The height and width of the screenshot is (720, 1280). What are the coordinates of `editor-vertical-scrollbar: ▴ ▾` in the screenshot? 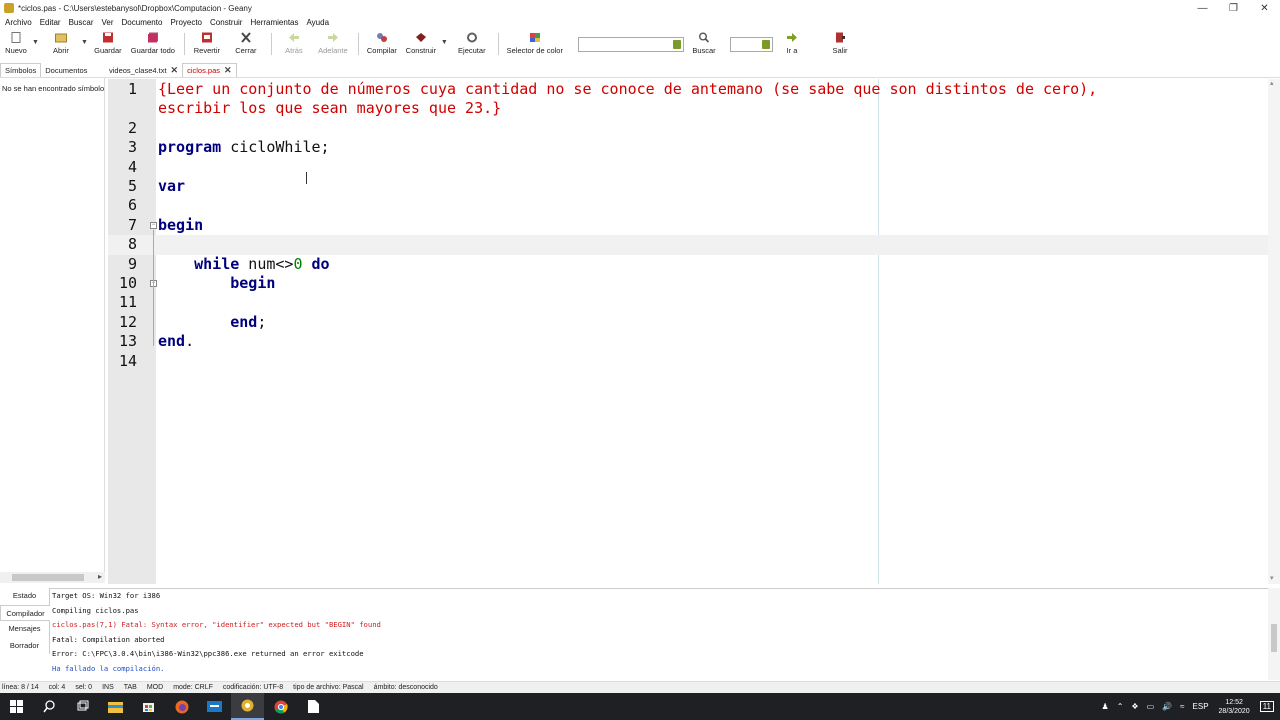 It's located at (1274, 331).